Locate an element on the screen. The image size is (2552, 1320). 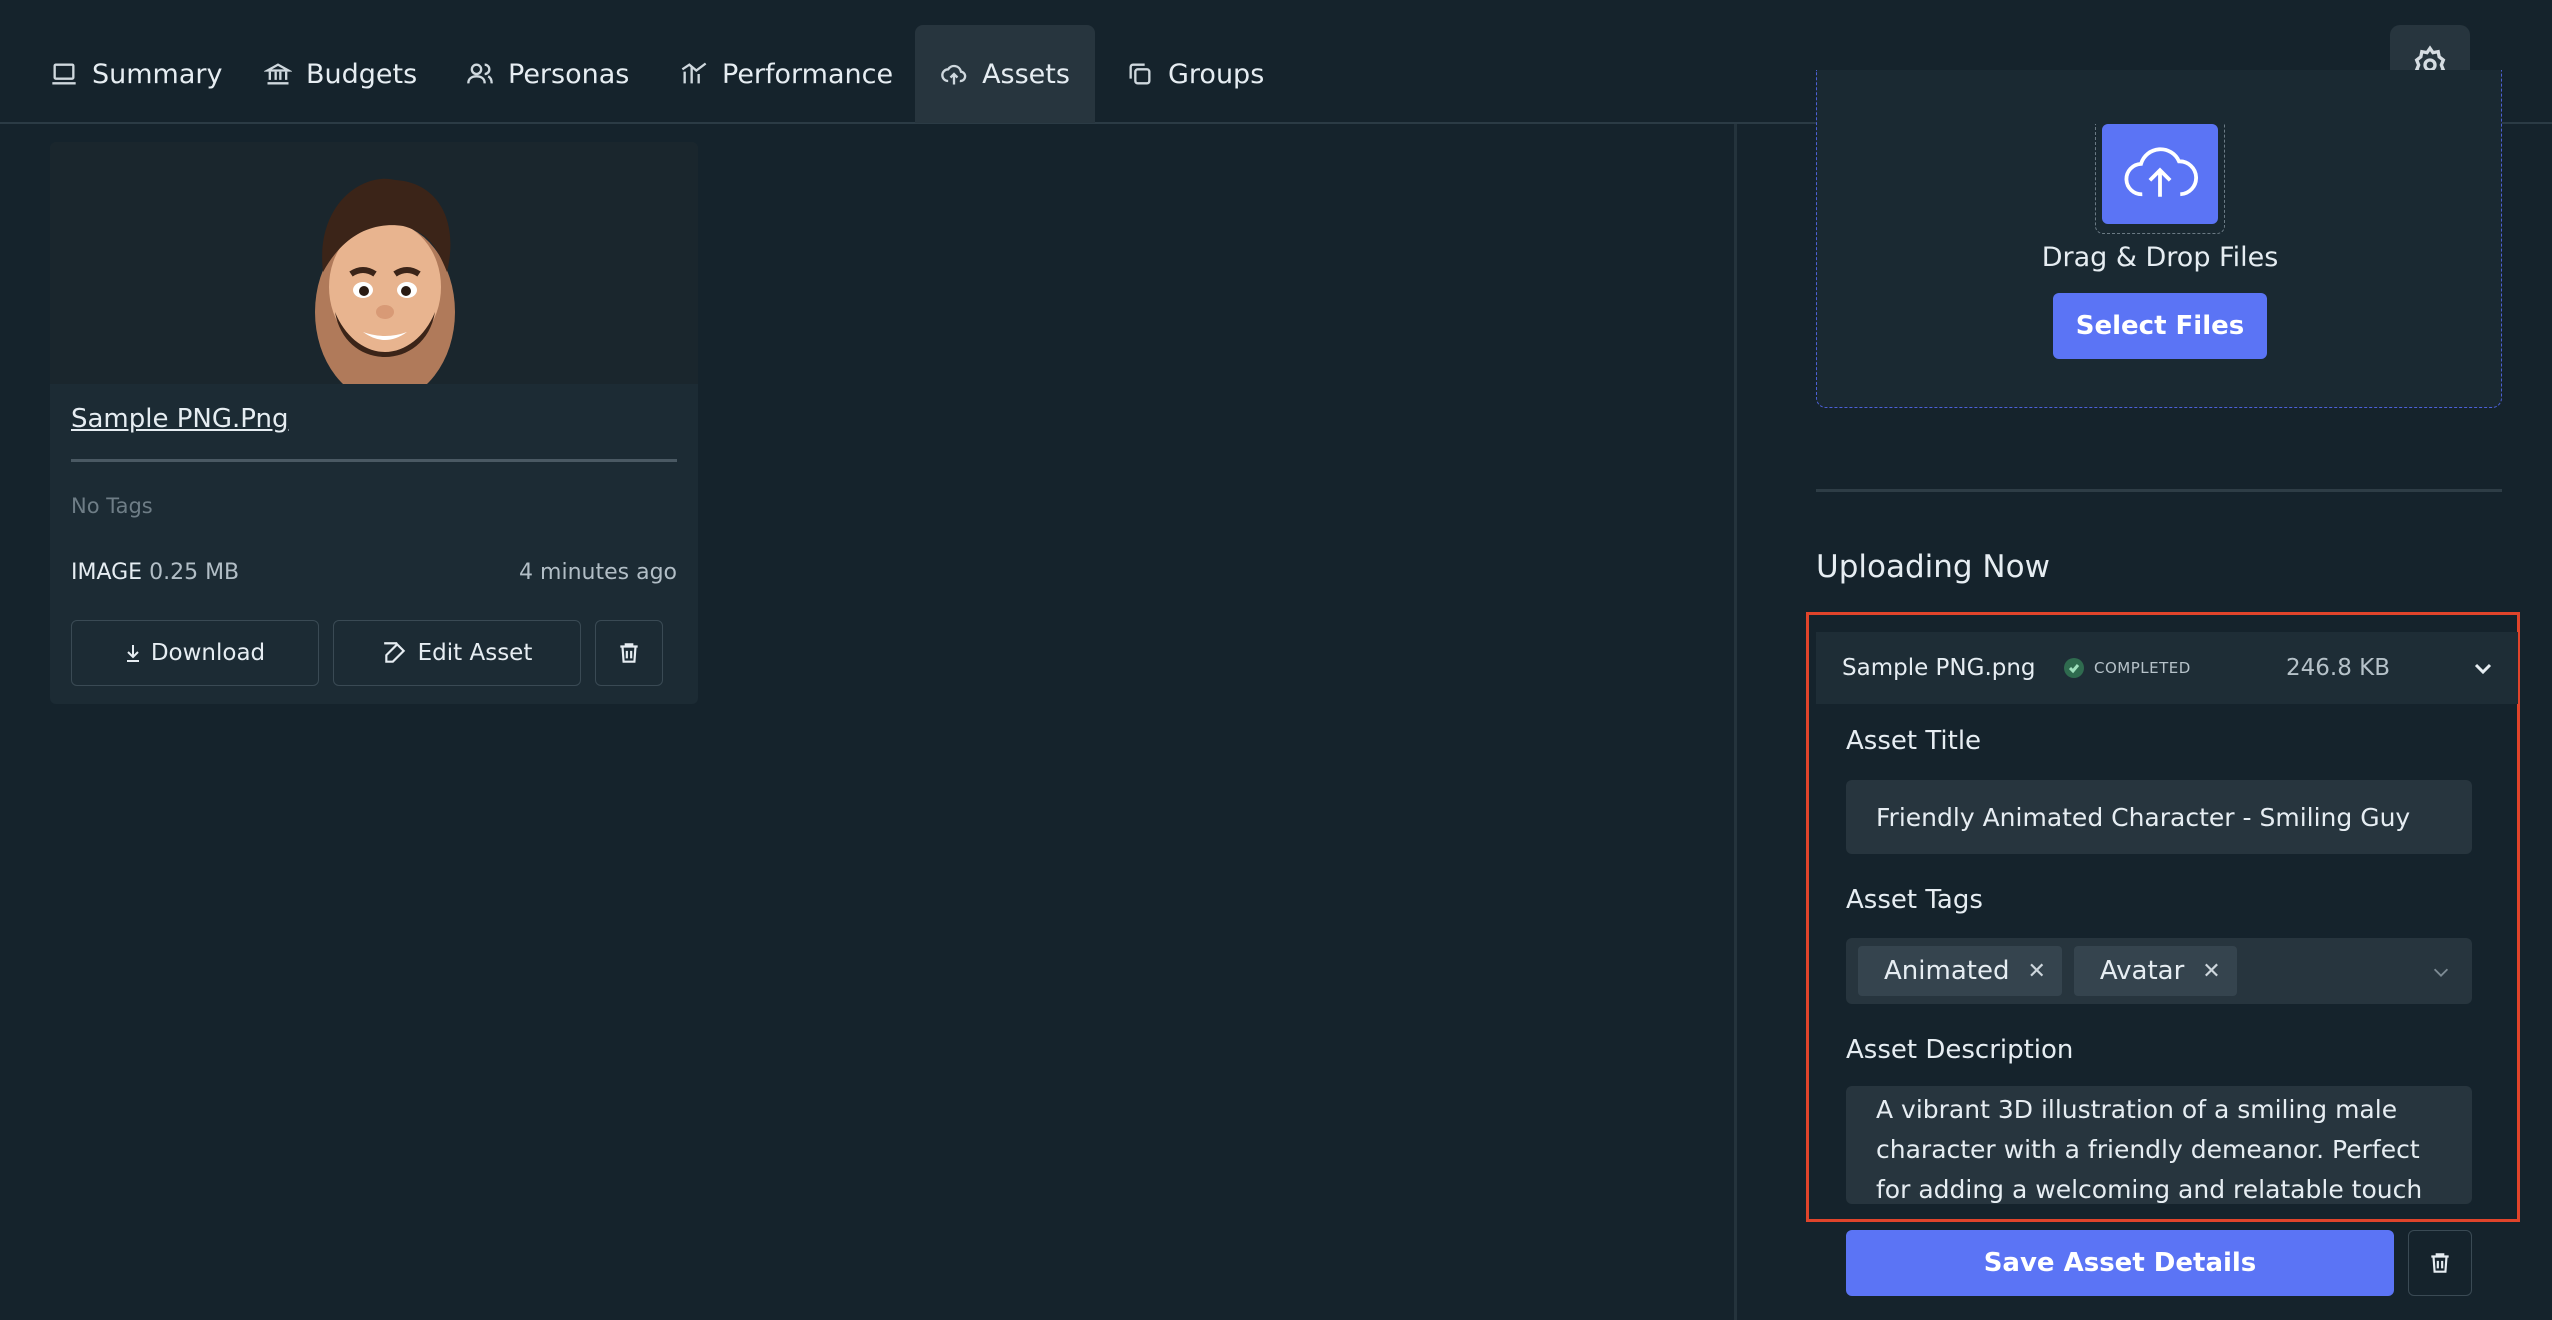
download-label: Download is located at coordinates (208, 653).